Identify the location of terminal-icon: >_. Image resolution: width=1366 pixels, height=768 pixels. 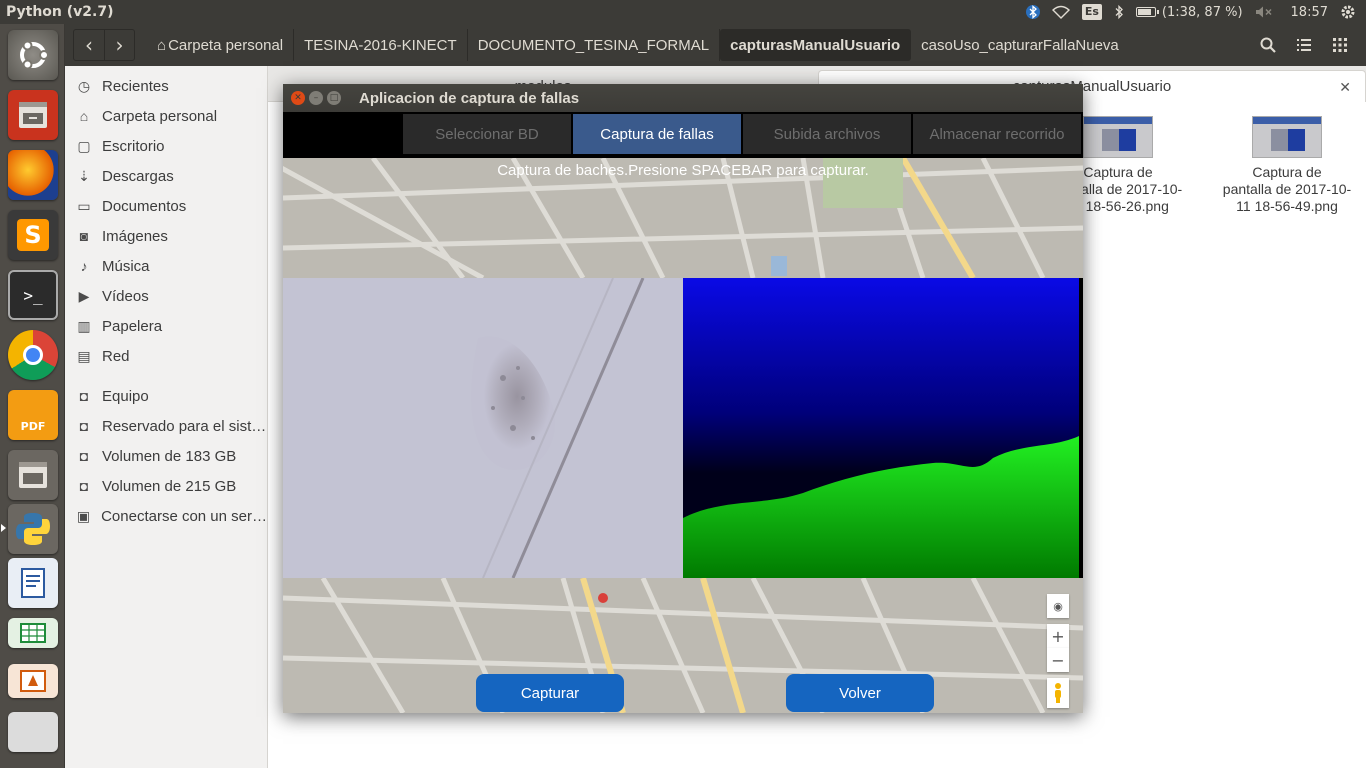
(33, 295).